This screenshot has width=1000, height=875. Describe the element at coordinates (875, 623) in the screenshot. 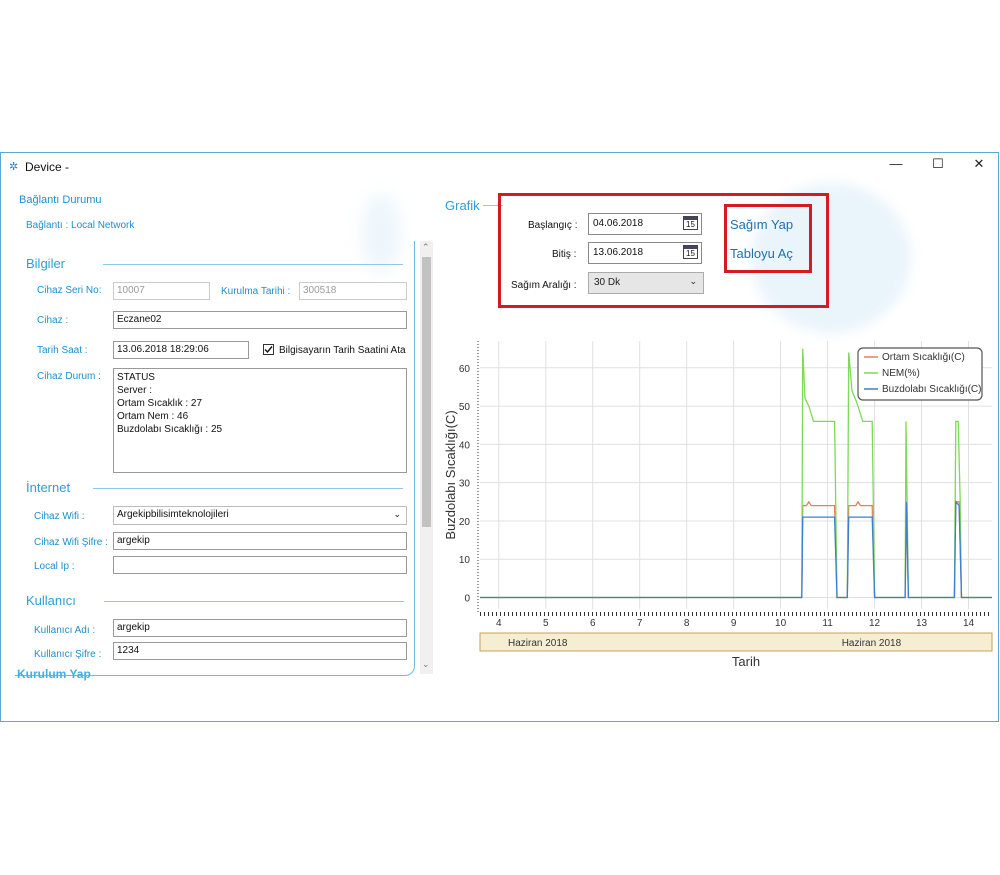

I see `x-tick-label: 12` at that location.